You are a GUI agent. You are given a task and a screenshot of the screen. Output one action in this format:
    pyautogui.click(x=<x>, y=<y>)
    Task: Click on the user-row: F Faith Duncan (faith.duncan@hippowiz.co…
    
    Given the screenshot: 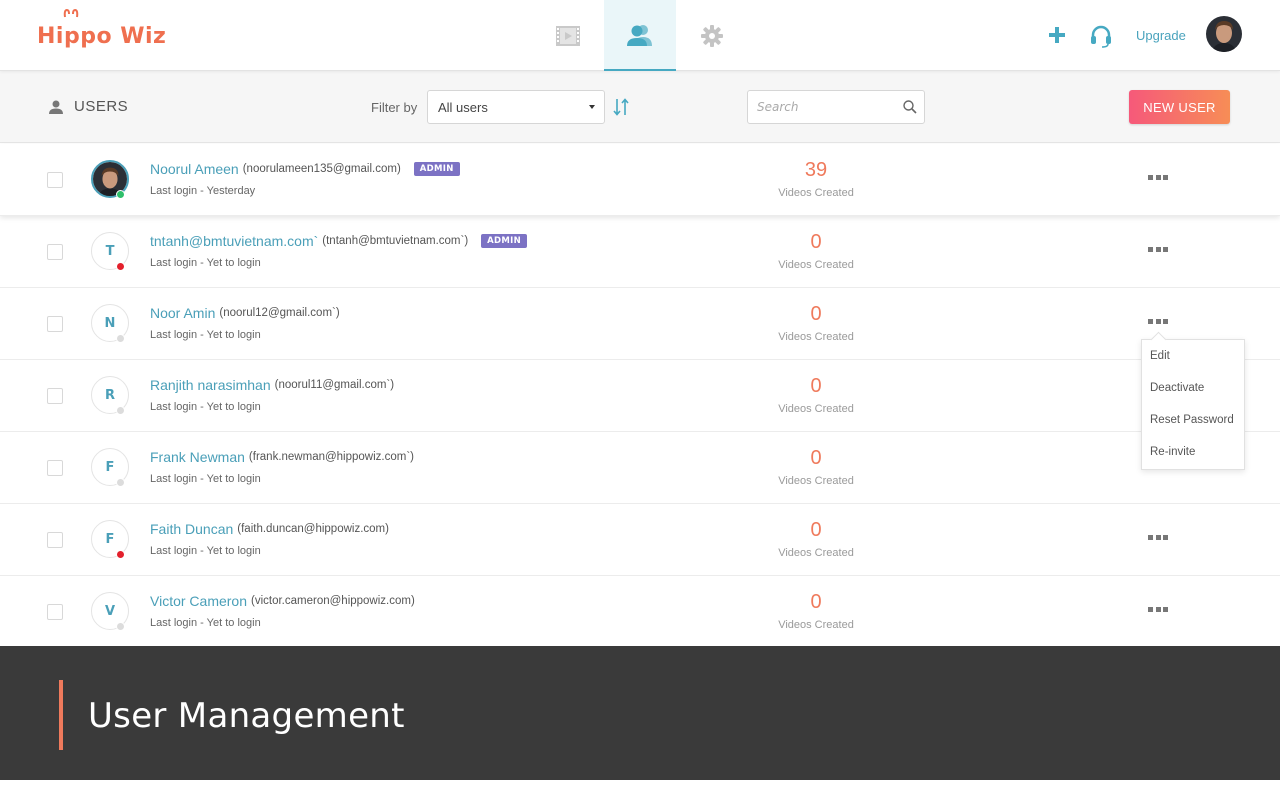 What is the action you would take?
    pyautogui.click(x=640, y=540)
    